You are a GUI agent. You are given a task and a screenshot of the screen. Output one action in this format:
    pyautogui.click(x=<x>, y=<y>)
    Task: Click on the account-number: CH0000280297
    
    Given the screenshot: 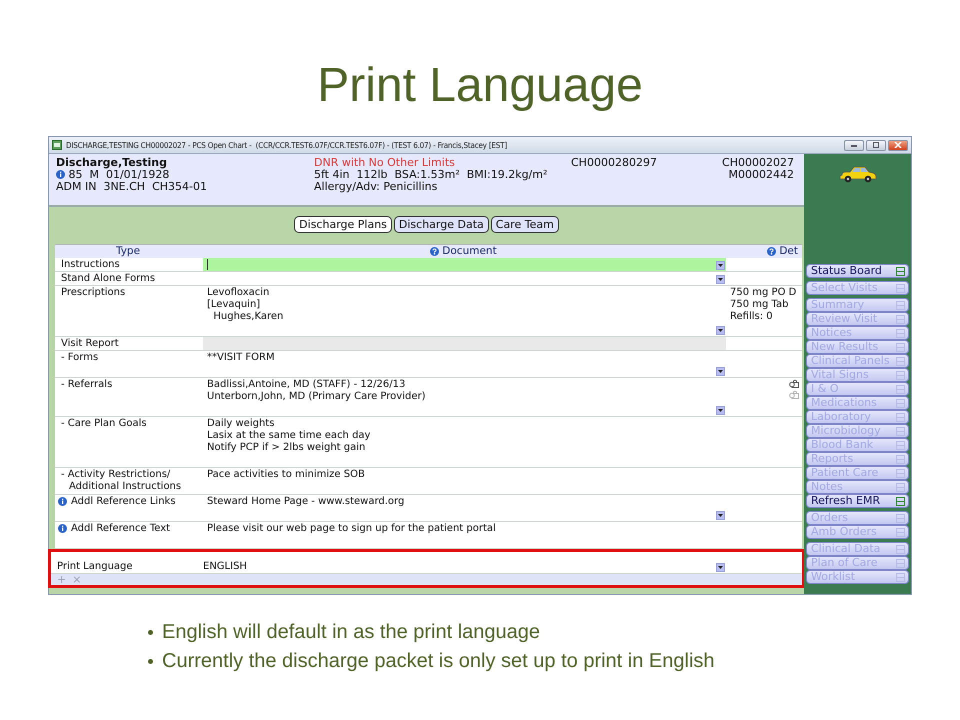 What is the action you would take?
    pyautogui.click(x=614, y=163)
    